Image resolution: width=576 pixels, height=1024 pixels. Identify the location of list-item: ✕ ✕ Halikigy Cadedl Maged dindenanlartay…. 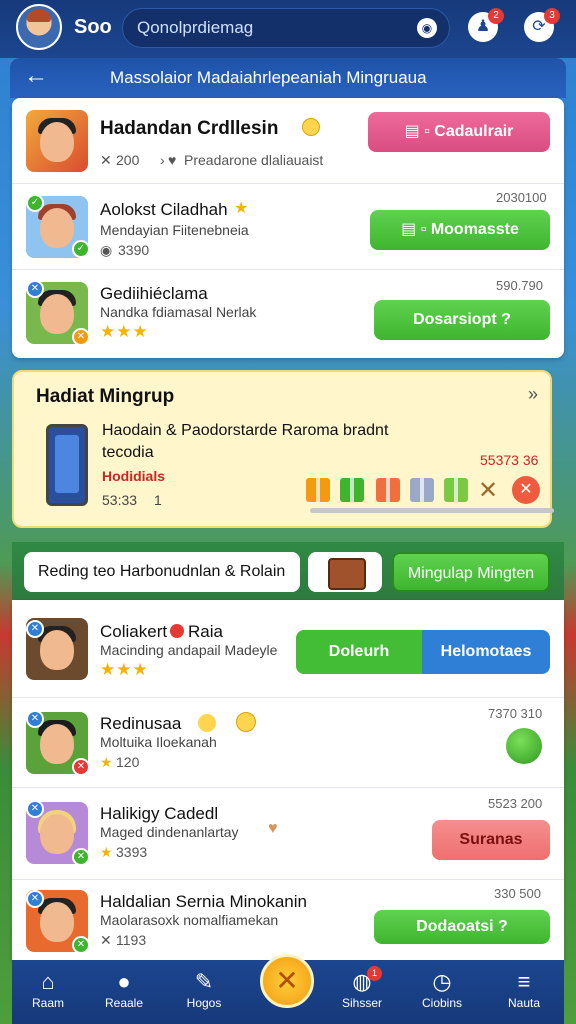
(288, 834).